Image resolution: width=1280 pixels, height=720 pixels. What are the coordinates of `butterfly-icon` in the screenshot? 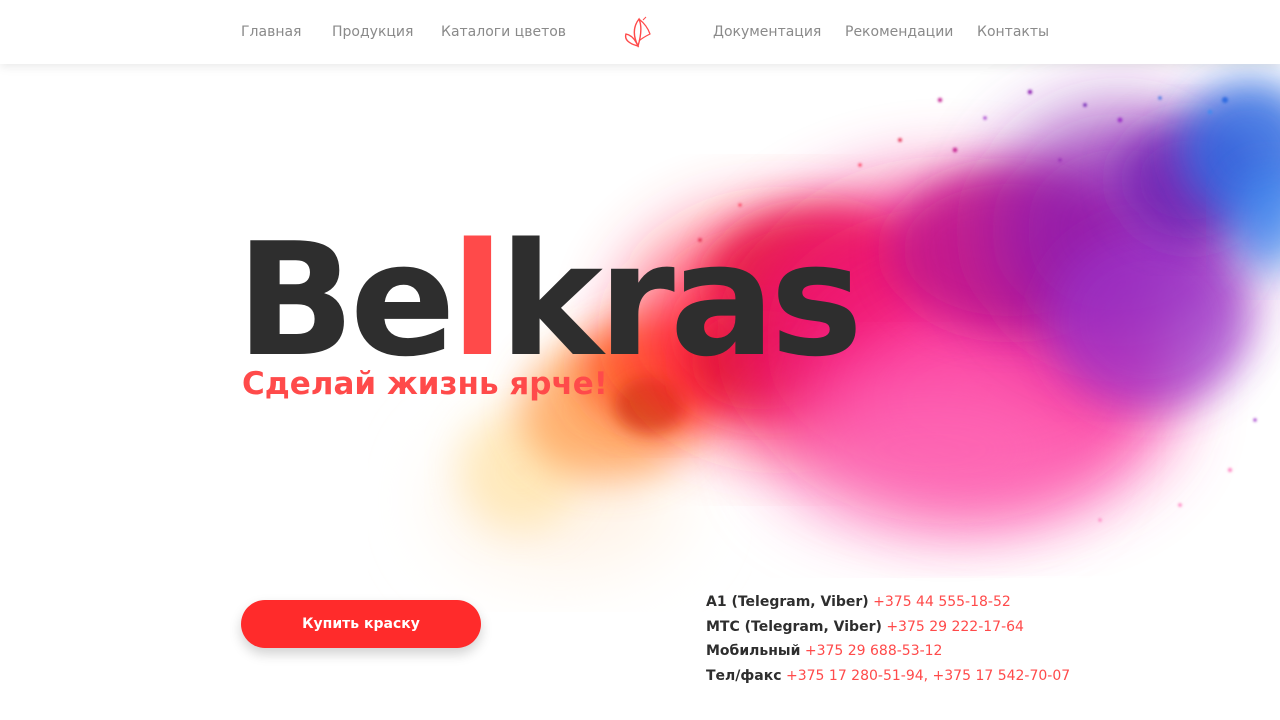 It's located at (638, 32).